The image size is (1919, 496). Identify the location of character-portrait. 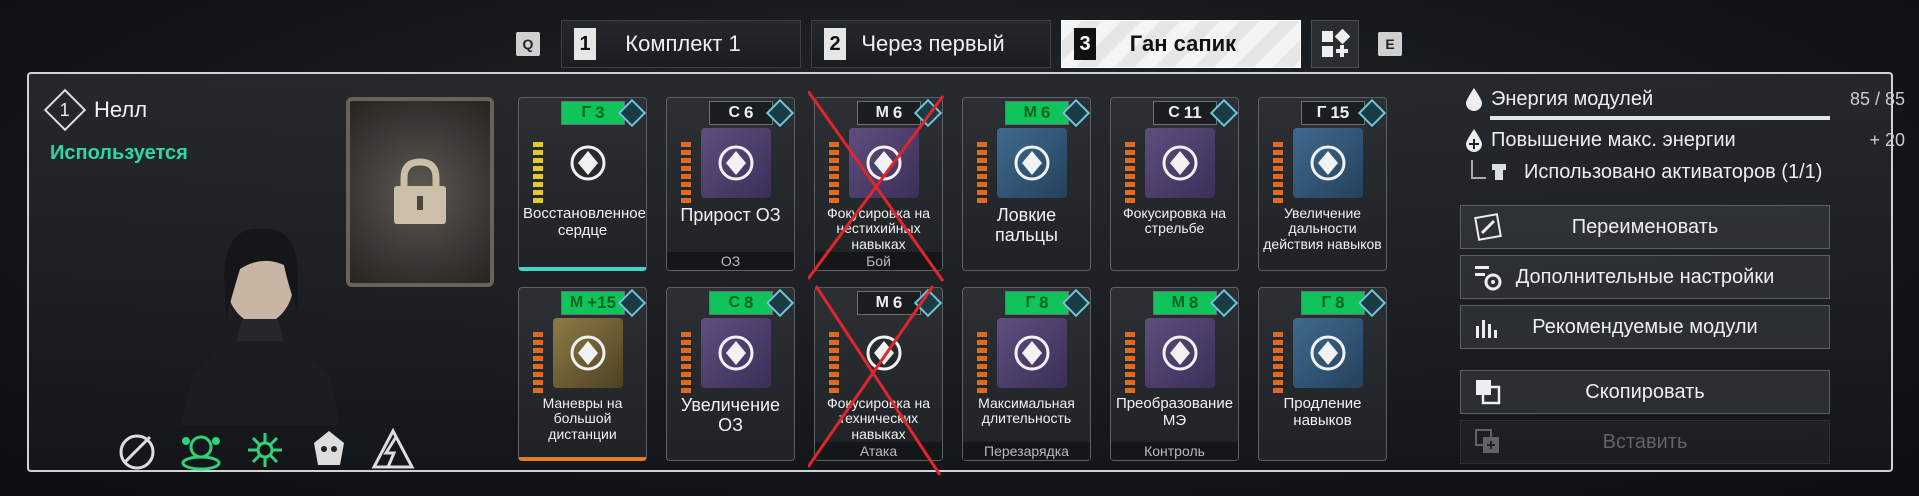
(260, 320).